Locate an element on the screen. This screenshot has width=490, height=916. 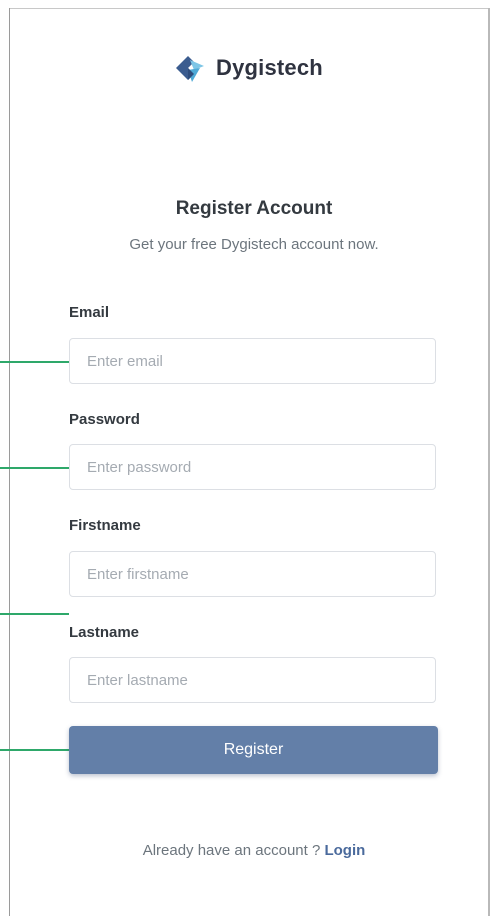
brand-name: Dygistech is located at coordinates (269, 67).